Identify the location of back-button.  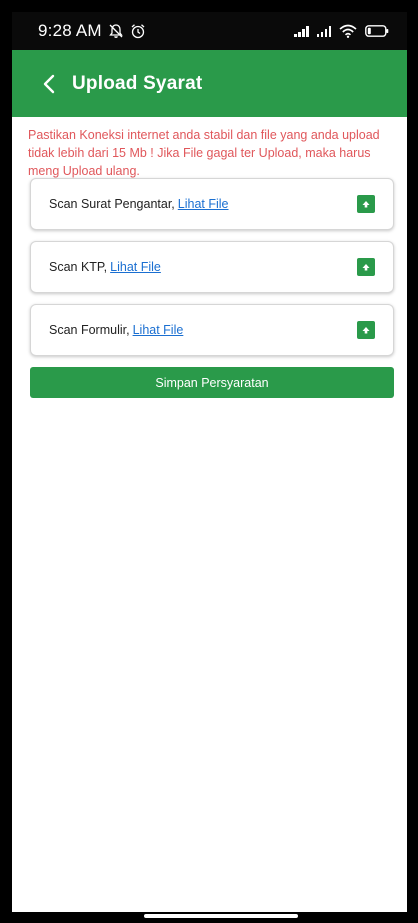
(49, 84).